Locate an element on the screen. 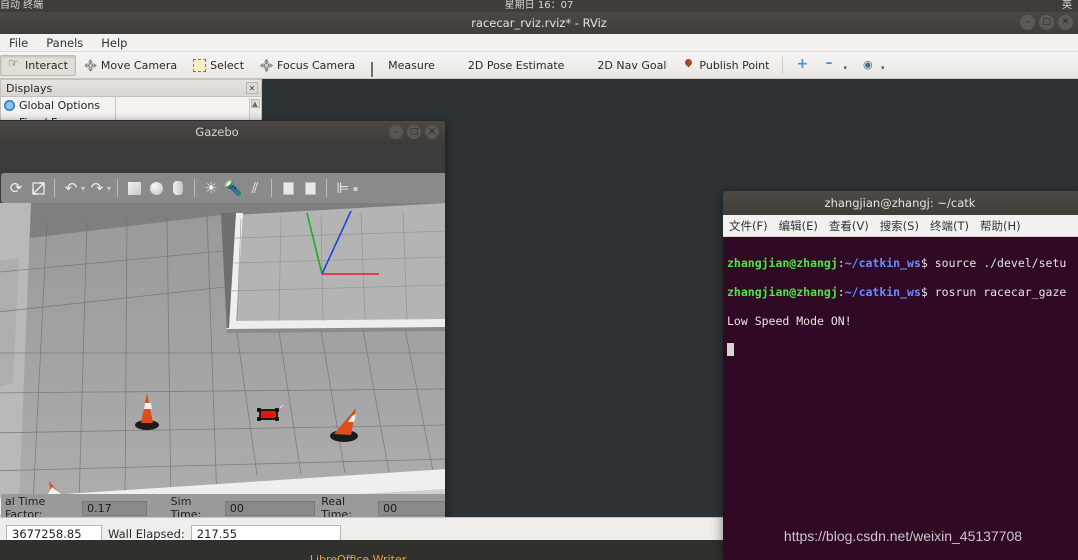 The width and height of the screenshot is (1078, 560). terminal-menu-help: 帮助(H) is located at coordinates (1000, 226).